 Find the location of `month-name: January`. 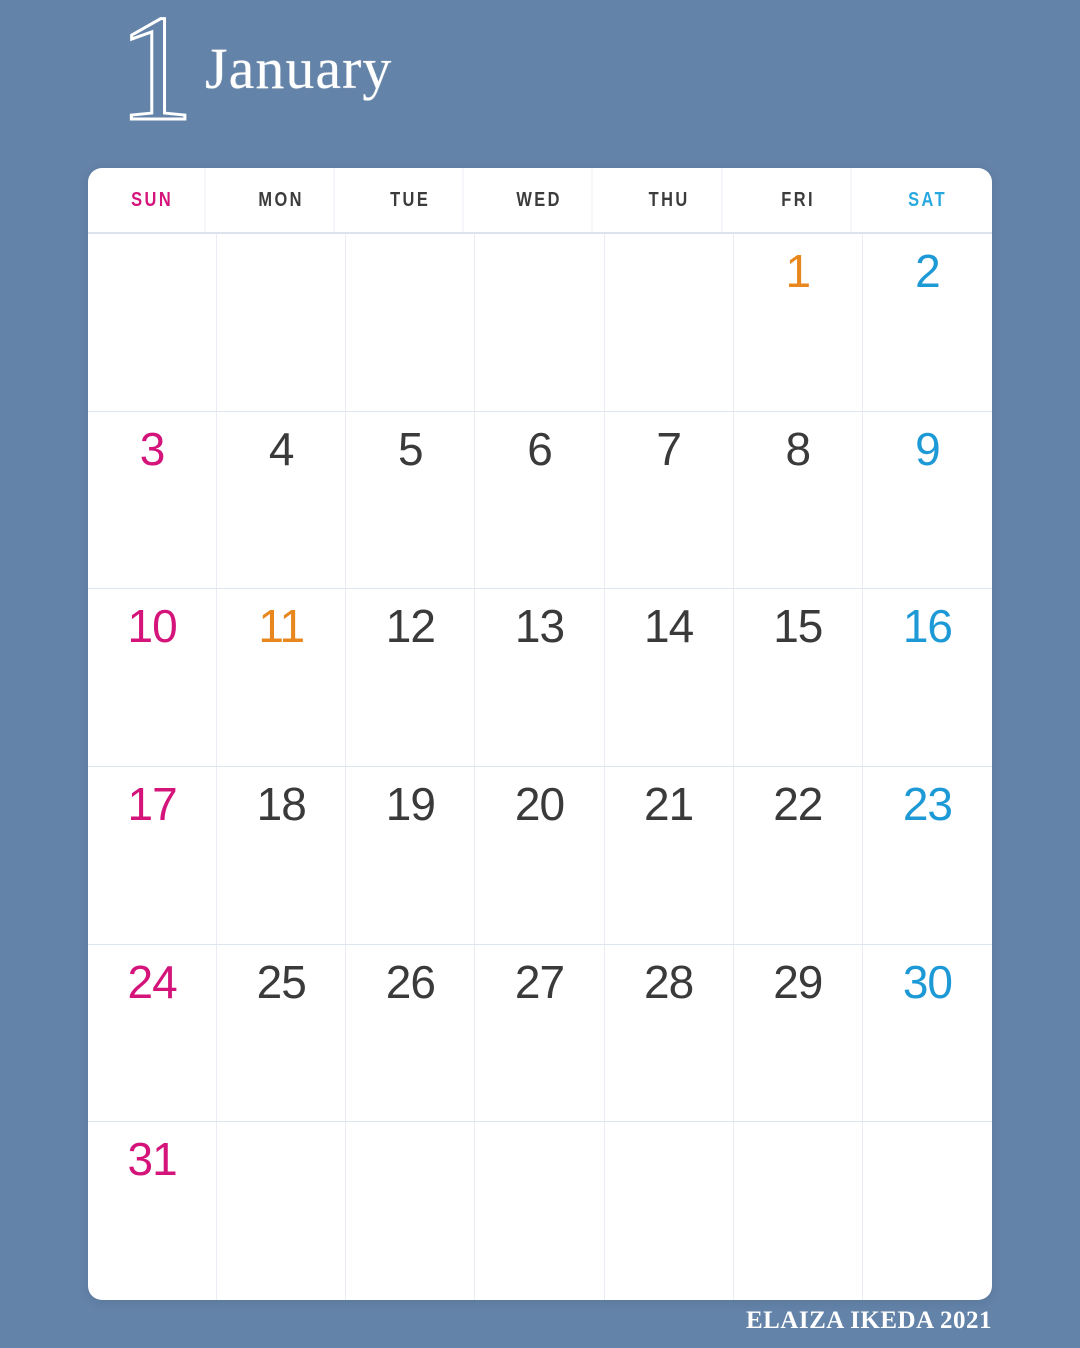

month-name: January is located at coordinates (299, 68).